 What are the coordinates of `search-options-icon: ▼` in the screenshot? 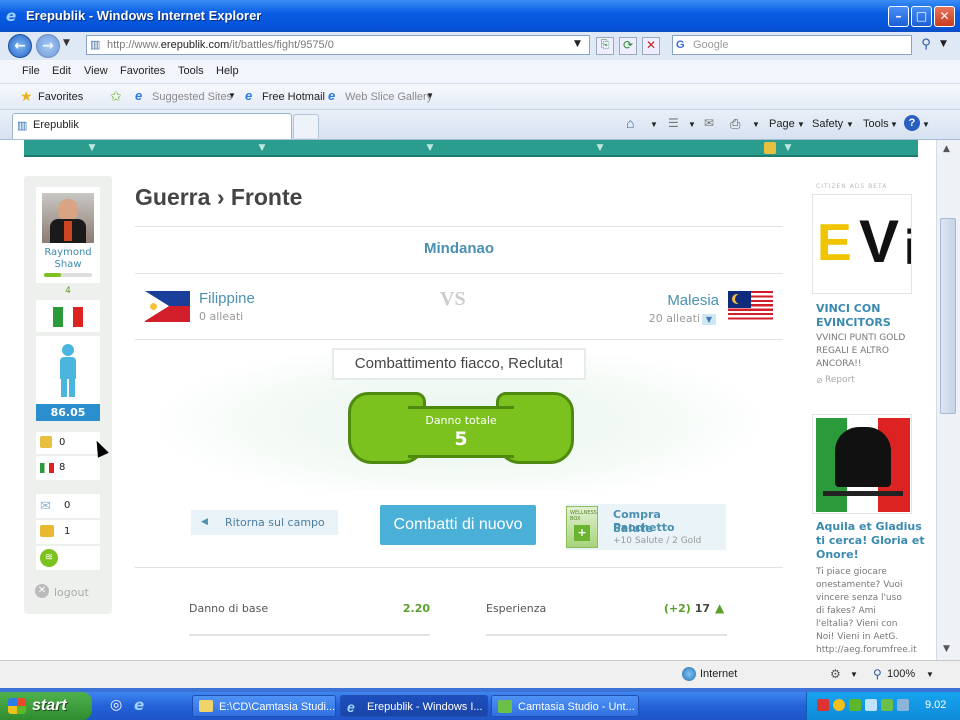 It's located at (943, 44).